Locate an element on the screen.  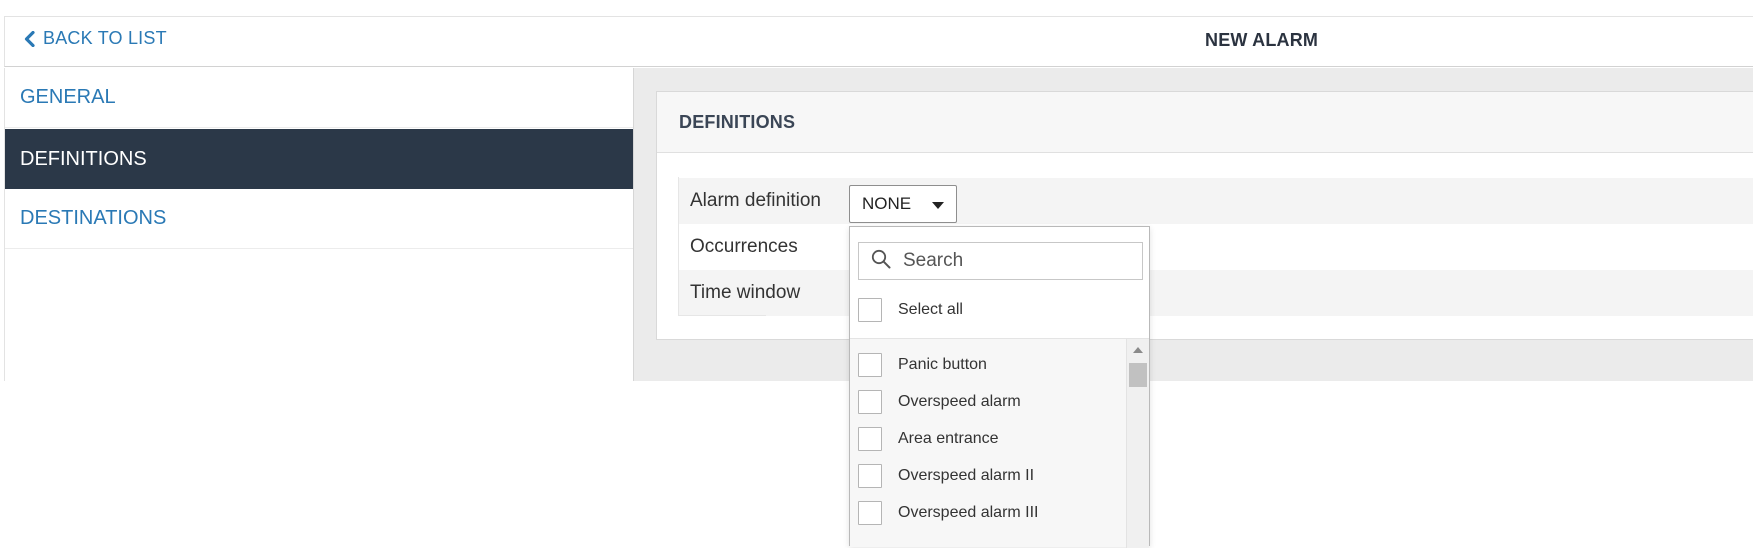
sidebar-item-label: DEFINITIONS is located at coordinates (83, 158).